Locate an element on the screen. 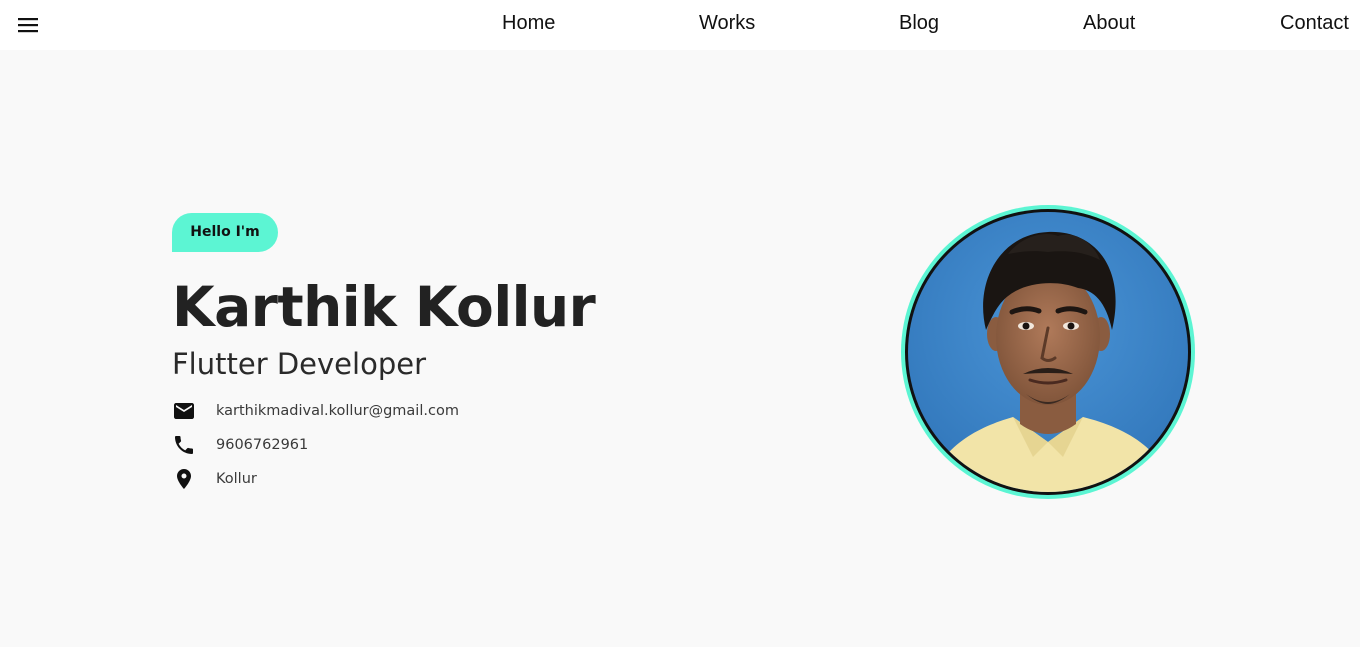  location-pin-icon is located at coordinates (184, 479).